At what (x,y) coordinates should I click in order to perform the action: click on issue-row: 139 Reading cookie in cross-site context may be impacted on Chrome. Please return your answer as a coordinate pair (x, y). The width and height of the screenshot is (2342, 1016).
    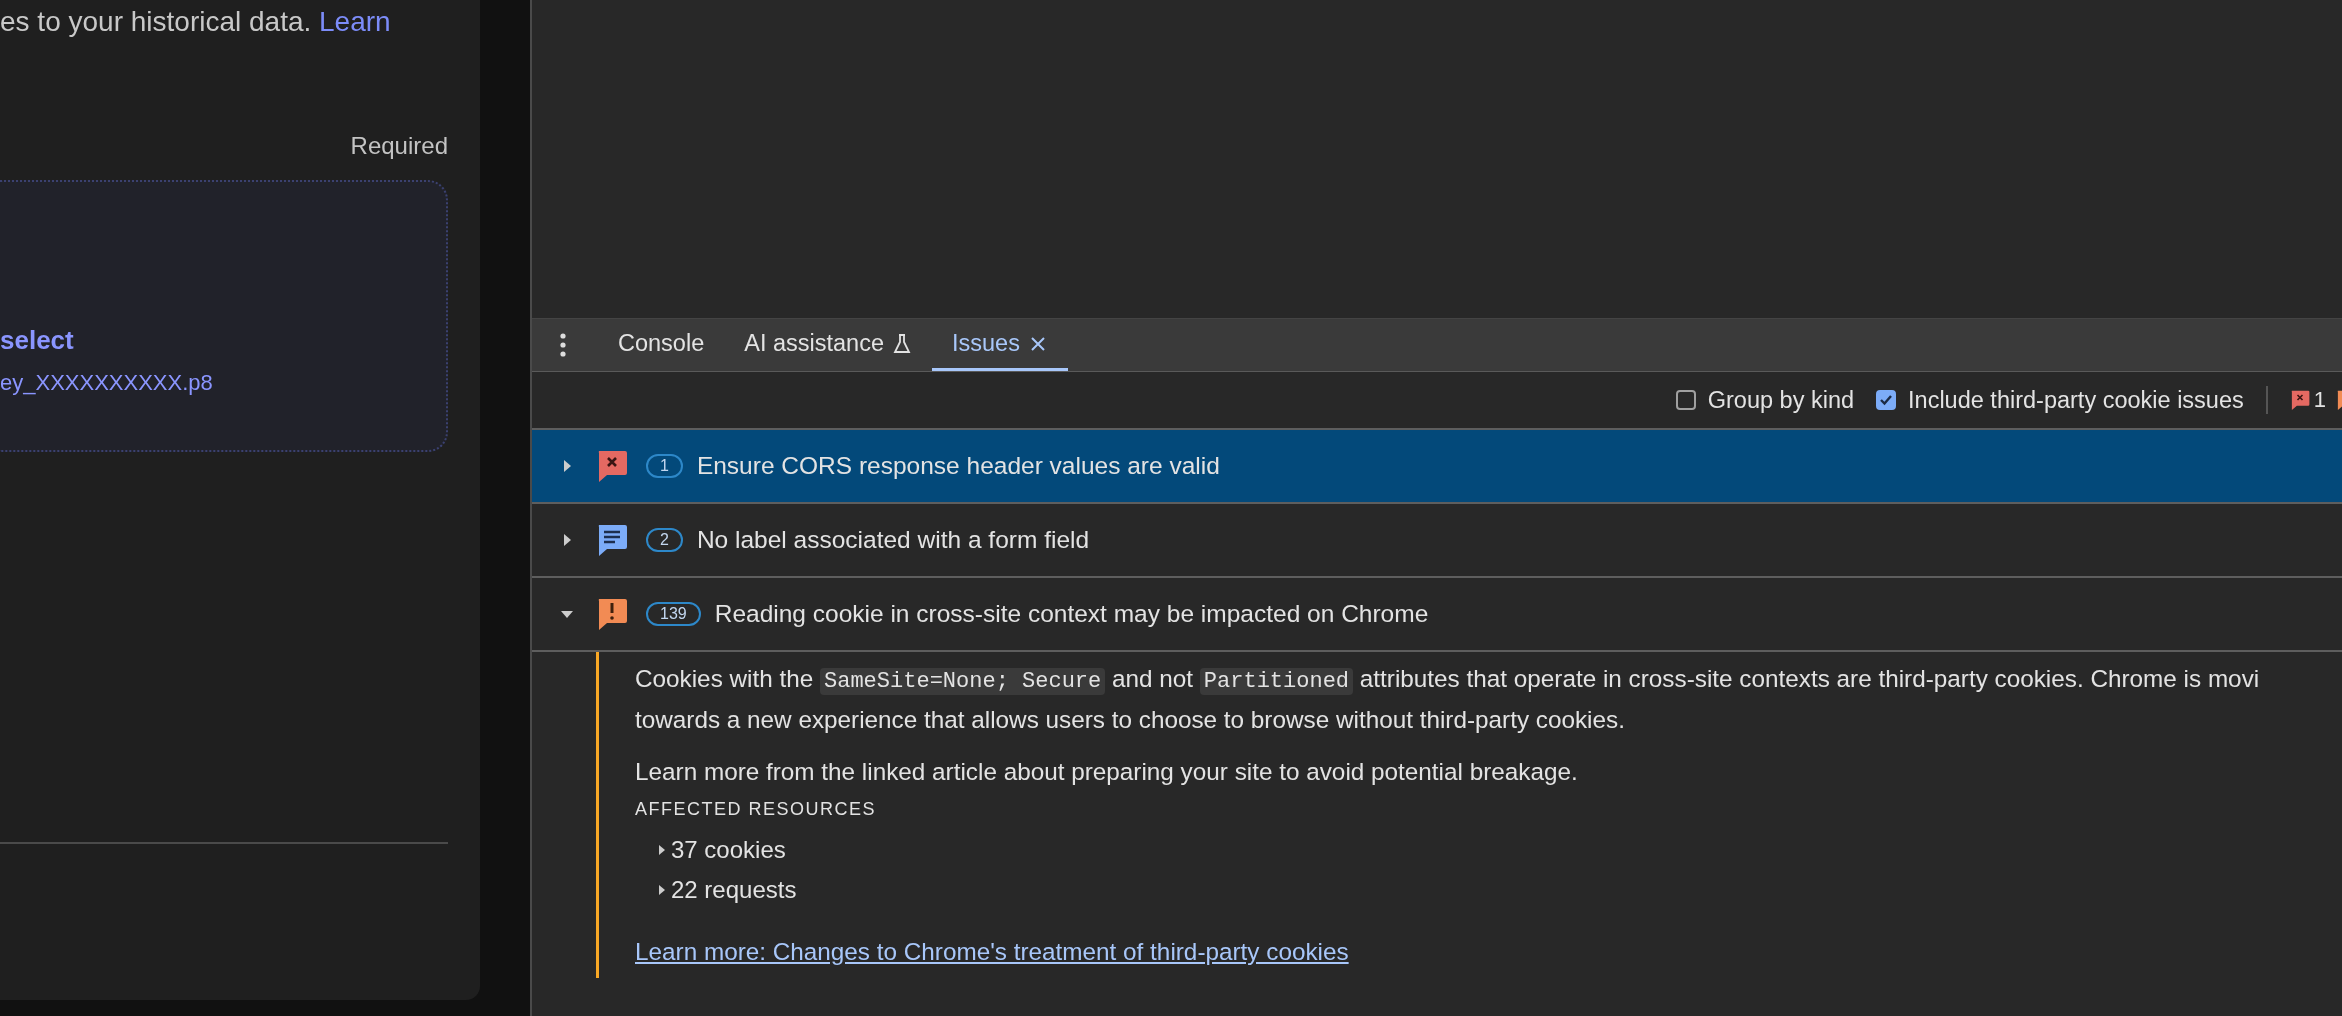
    Looking at the image, I should click on (1437, 615).